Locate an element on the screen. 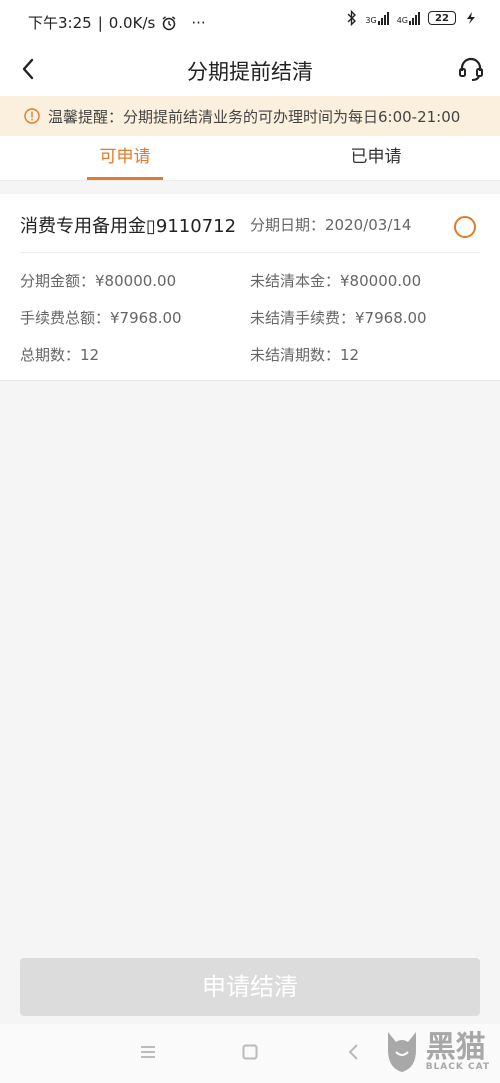 The image size is (500, 1083). tab-applicable: 可申请 is located at coordinates (125, 158).